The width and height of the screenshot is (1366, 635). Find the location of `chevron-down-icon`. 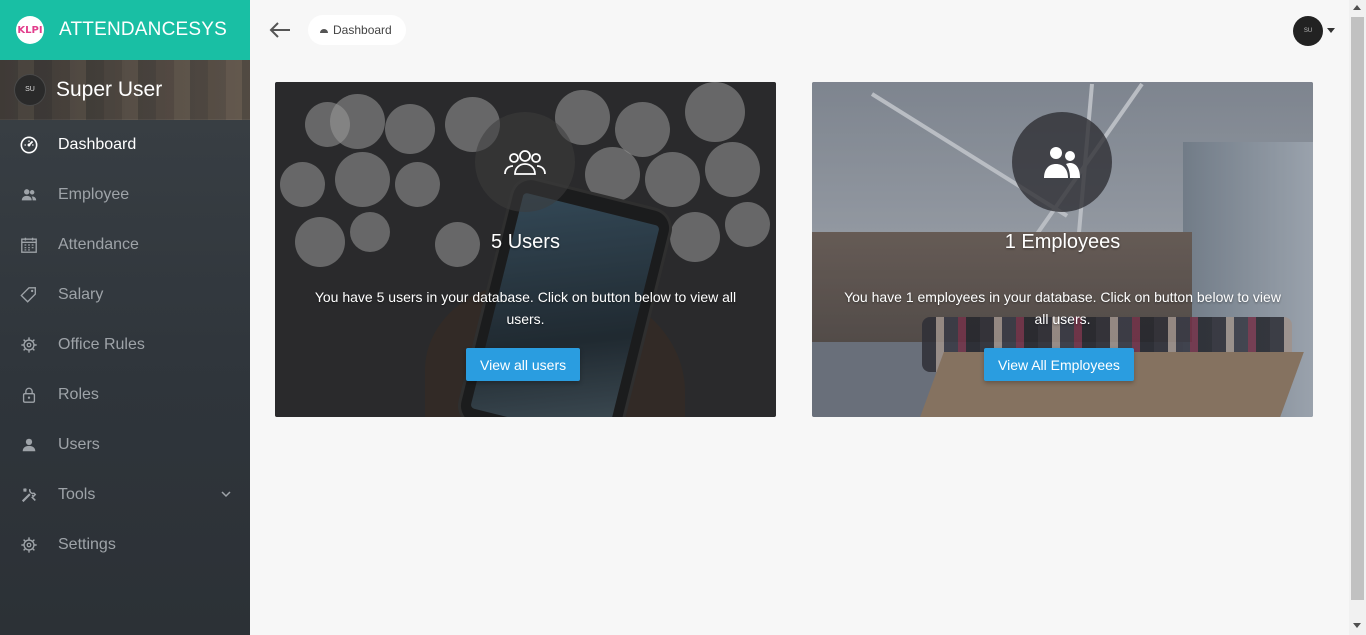

chevron-down-icon is located at coordinates (226, 494).